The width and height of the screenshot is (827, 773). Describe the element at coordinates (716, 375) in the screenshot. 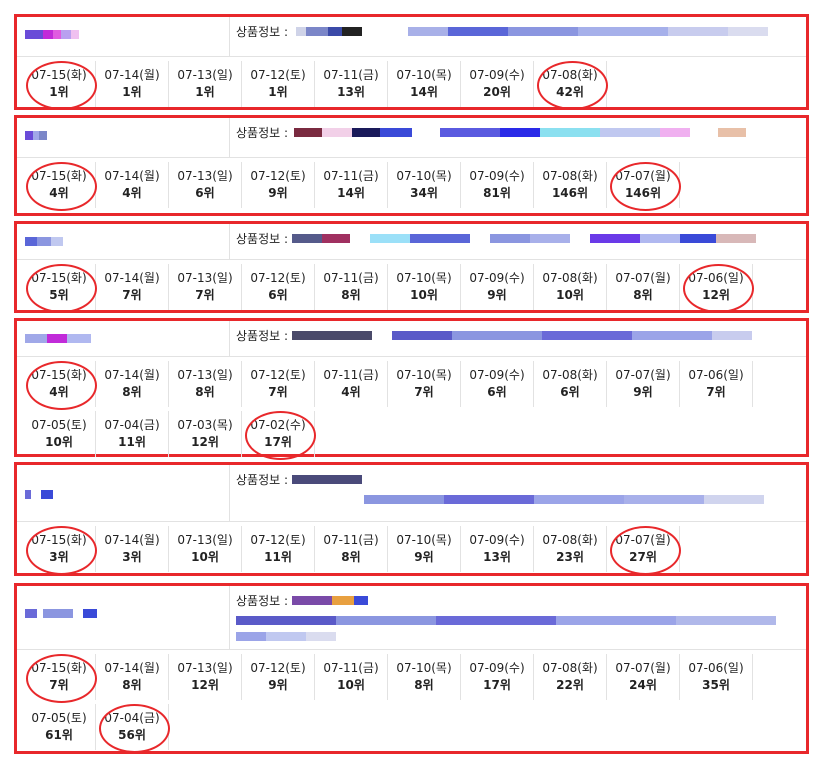

I see `rank-date: 07-06(일)` at that location.